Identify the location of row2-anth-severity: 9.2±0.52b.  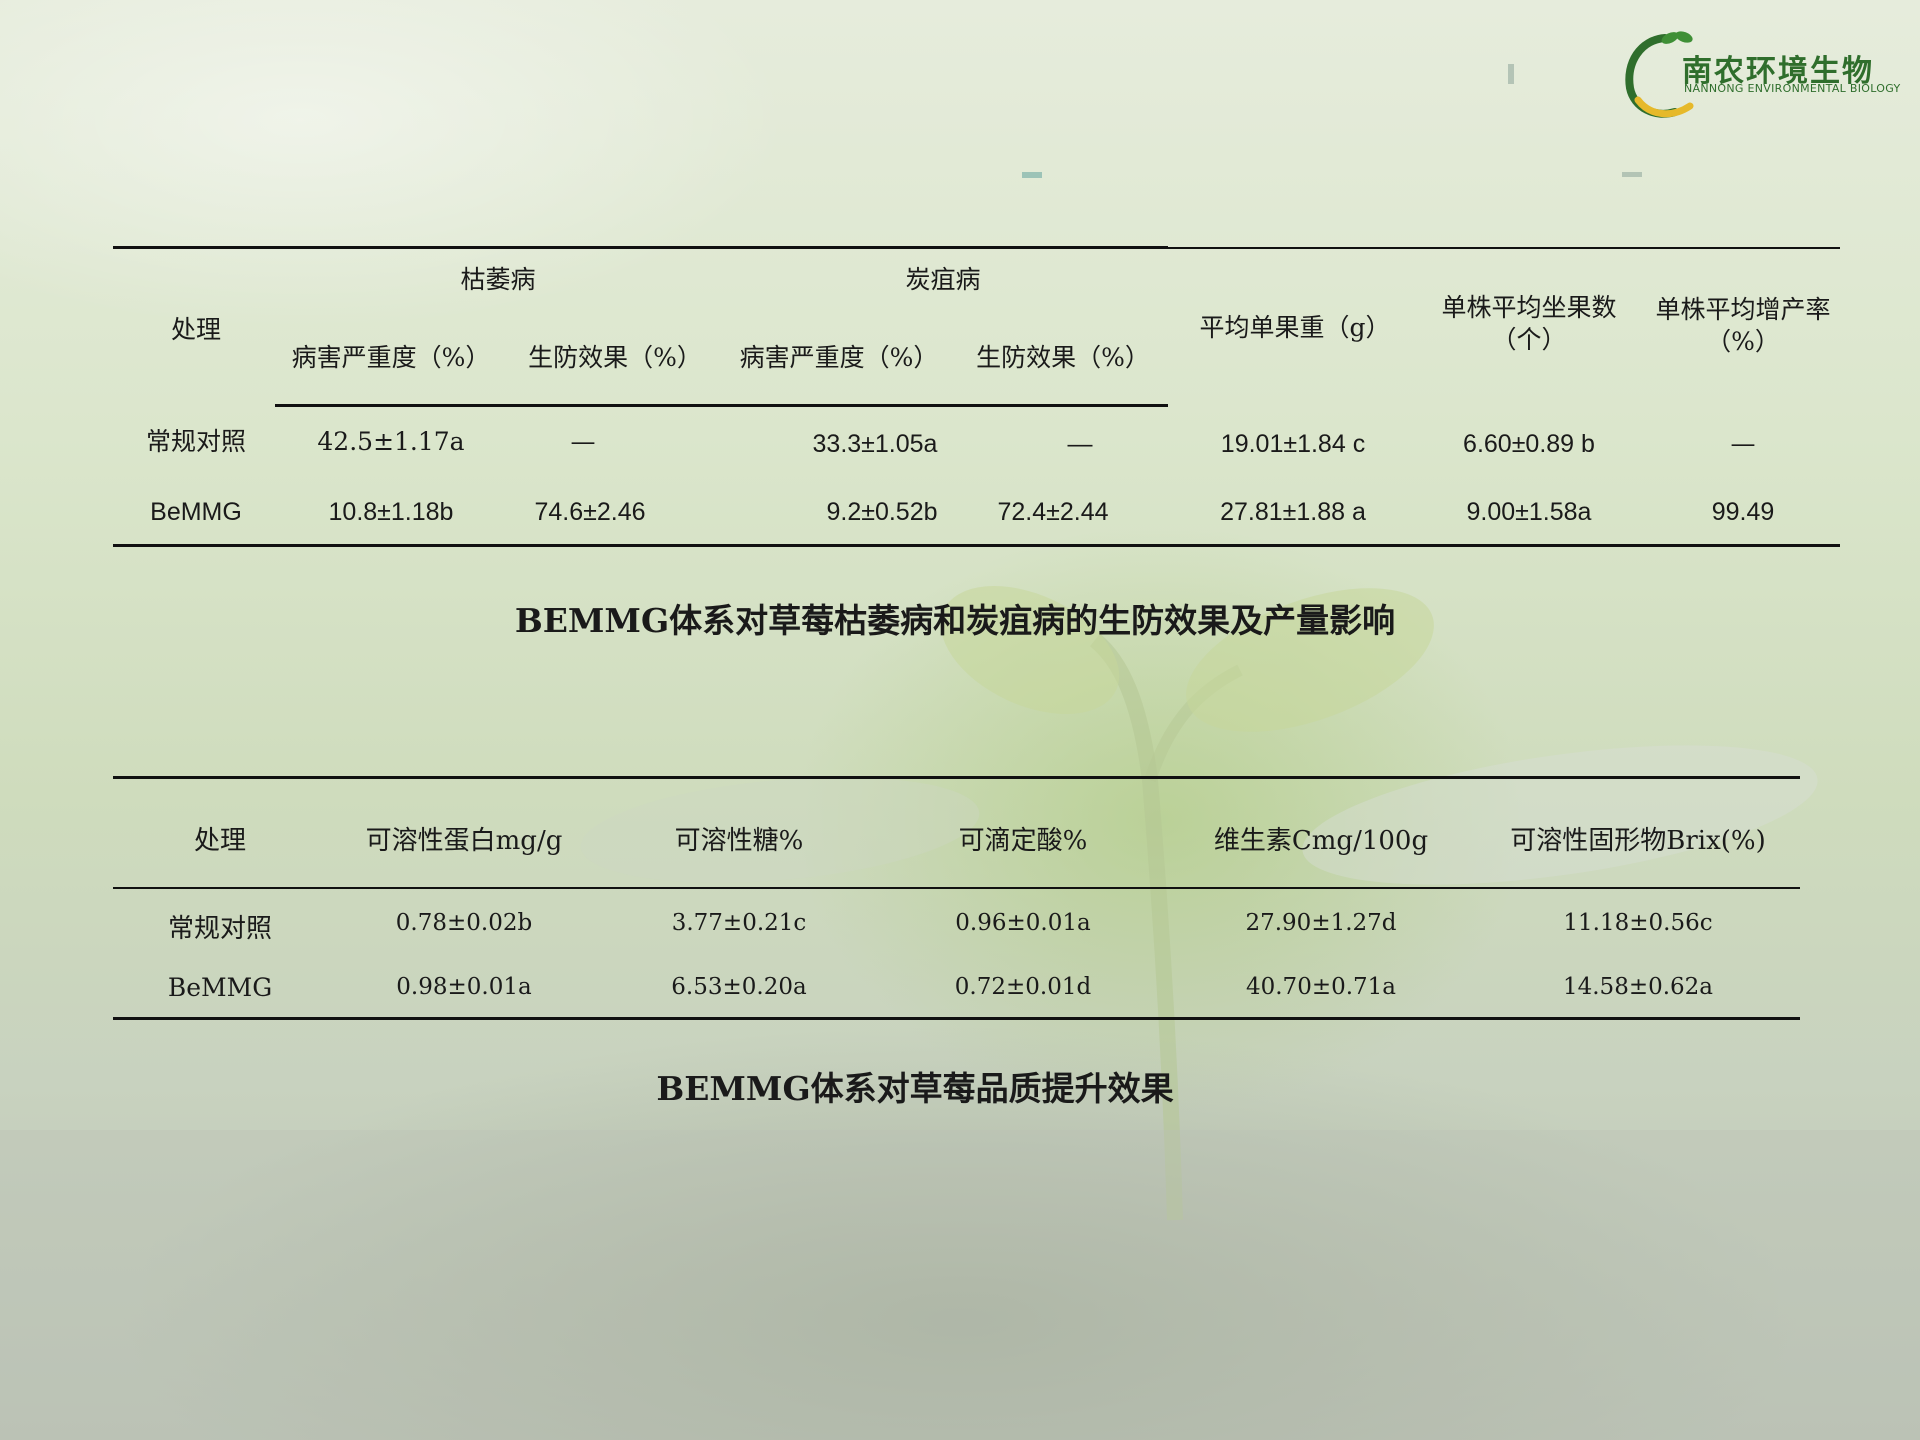
(882, 512).